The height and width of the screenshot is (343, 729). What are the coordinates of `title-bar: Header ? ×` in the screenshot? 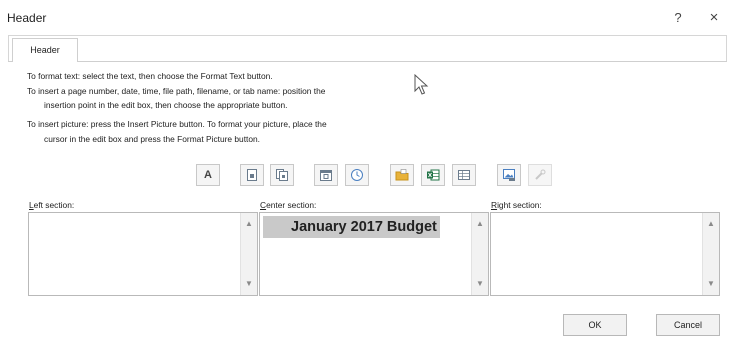 It's located at (364, 17).